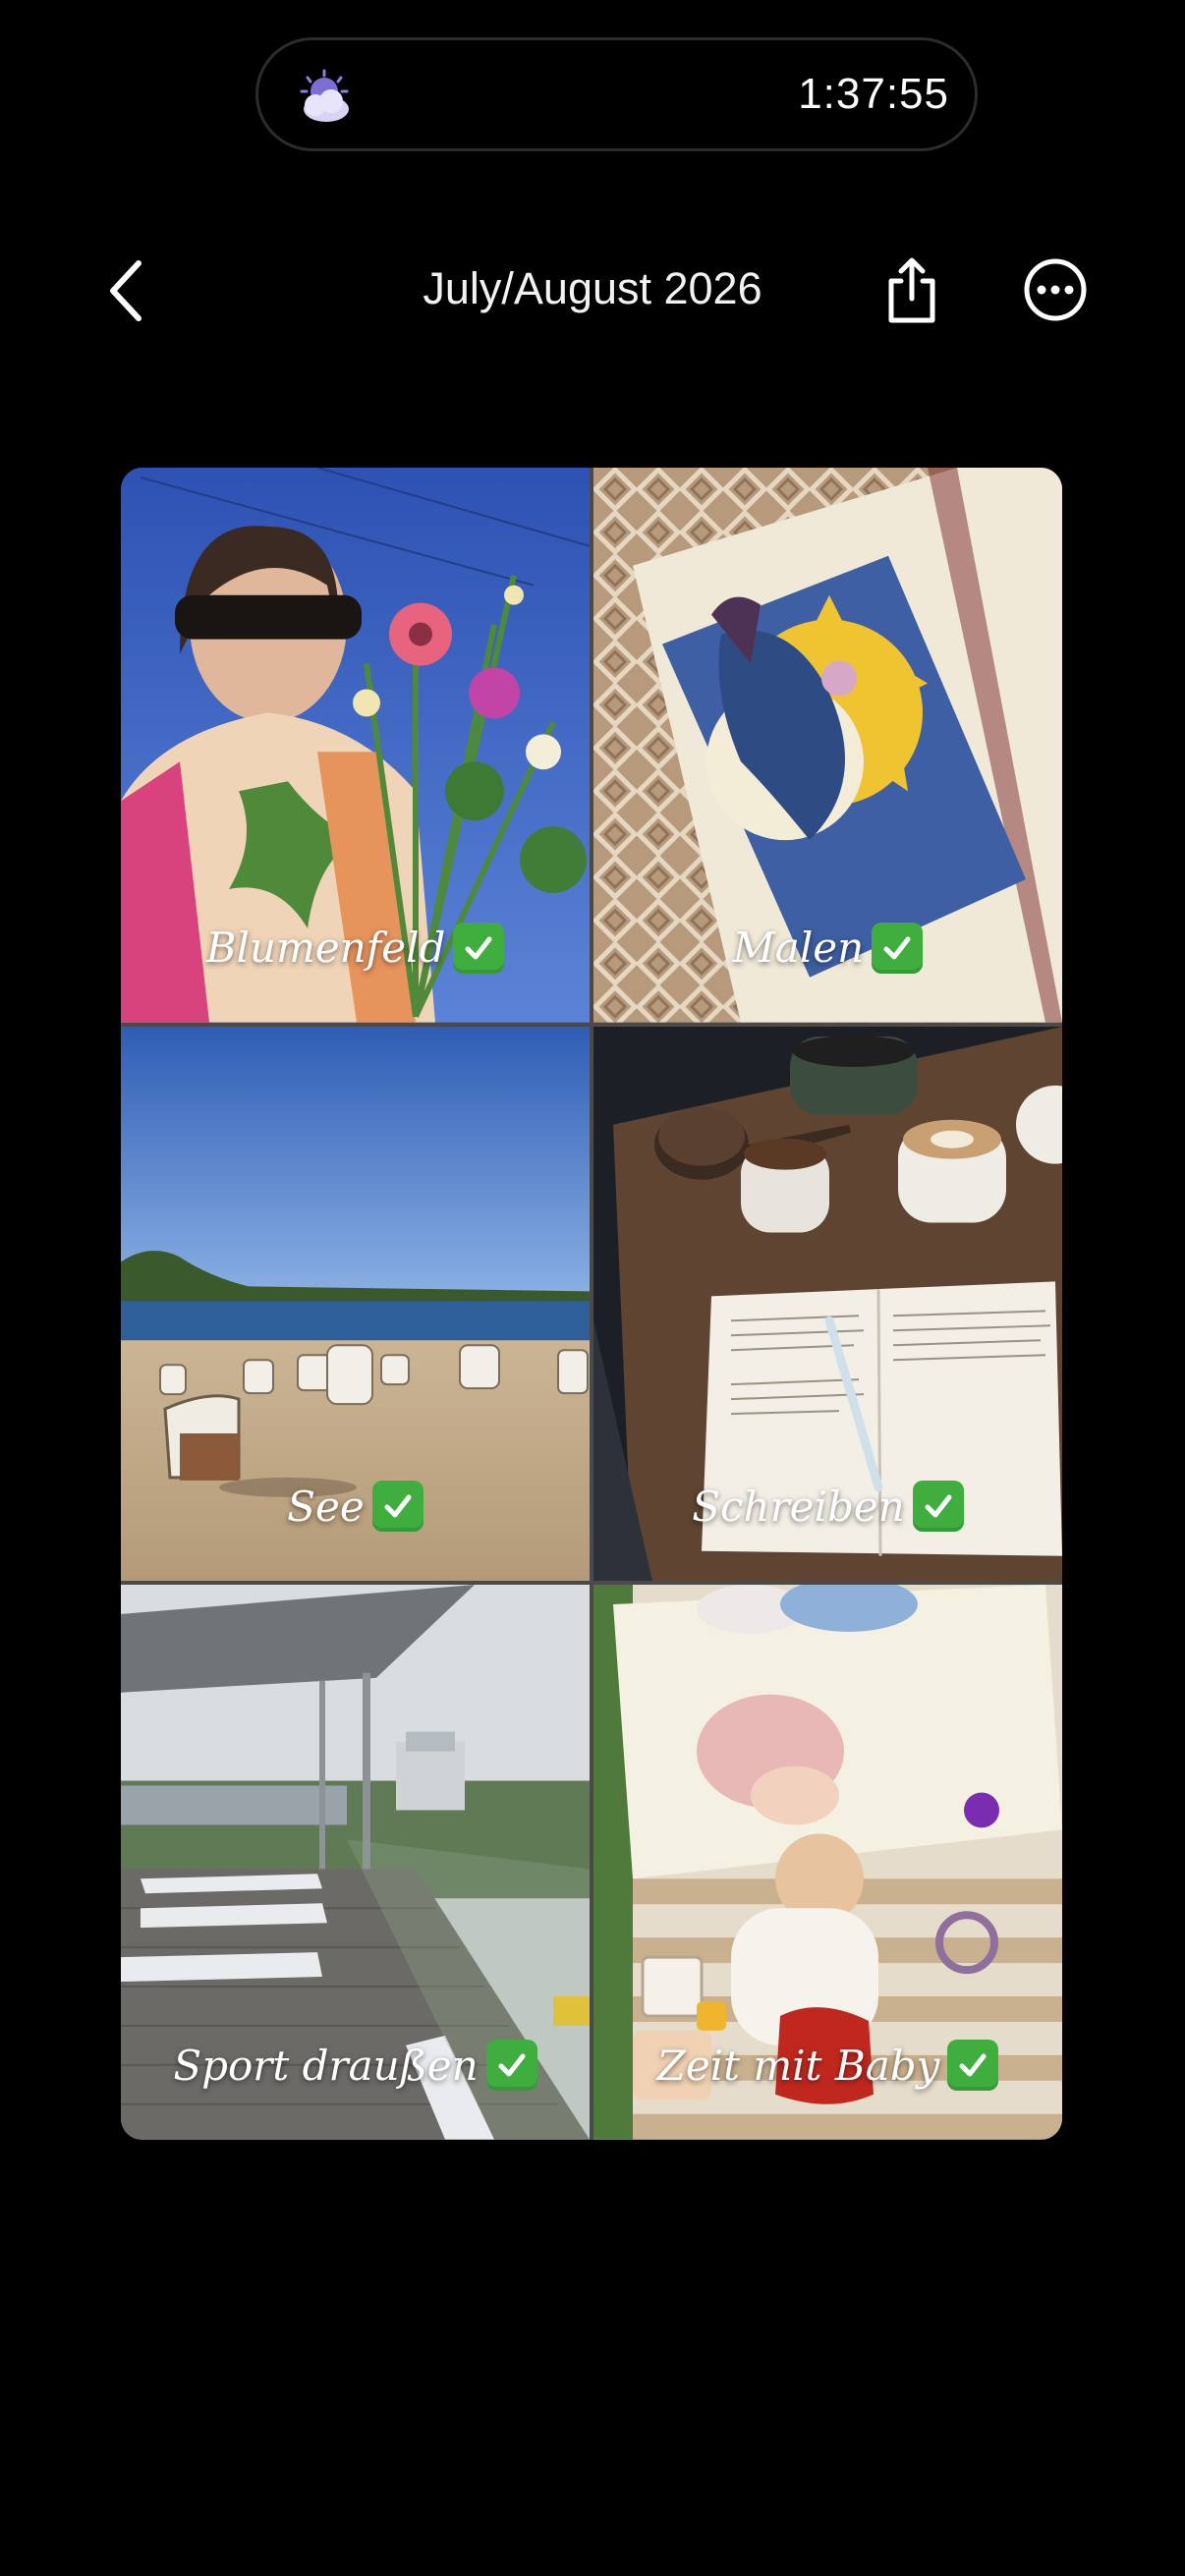 The height and width of the screenshot is (2576, 1185). Describe the element at coordinates (324, 95) in the screenshot. I see `weather-moon-cloud-icon` at that location.